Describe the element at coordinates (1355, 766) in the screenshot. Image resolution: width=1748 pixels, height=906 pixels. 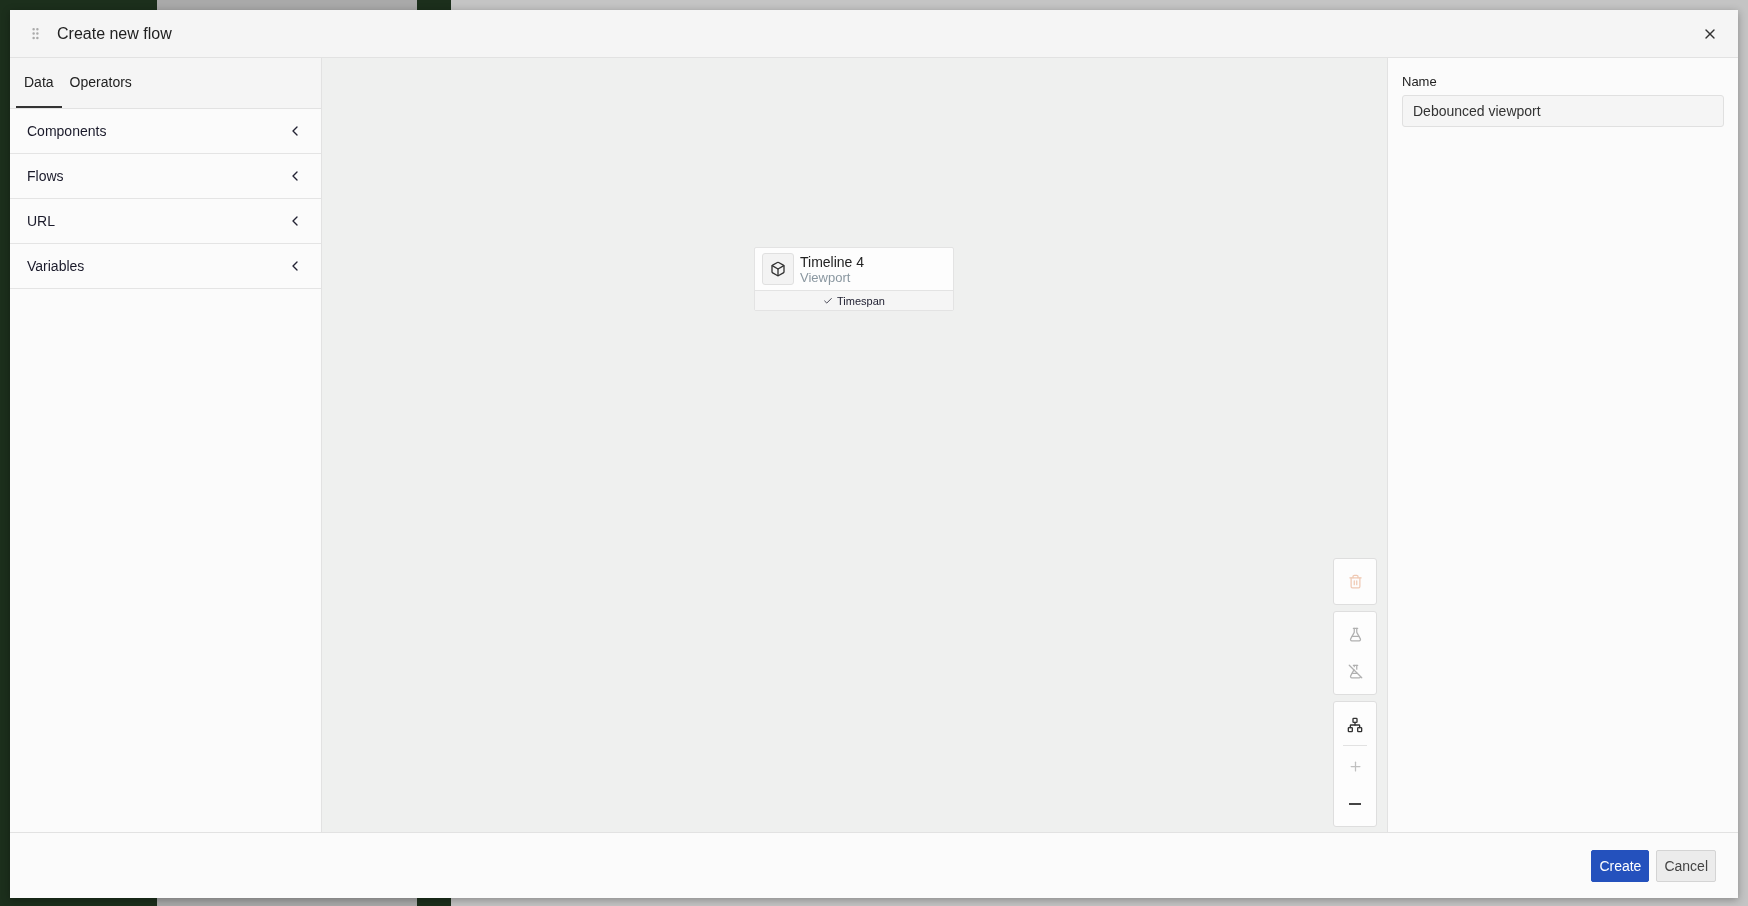
I see `zoom-in-icon` at that location.